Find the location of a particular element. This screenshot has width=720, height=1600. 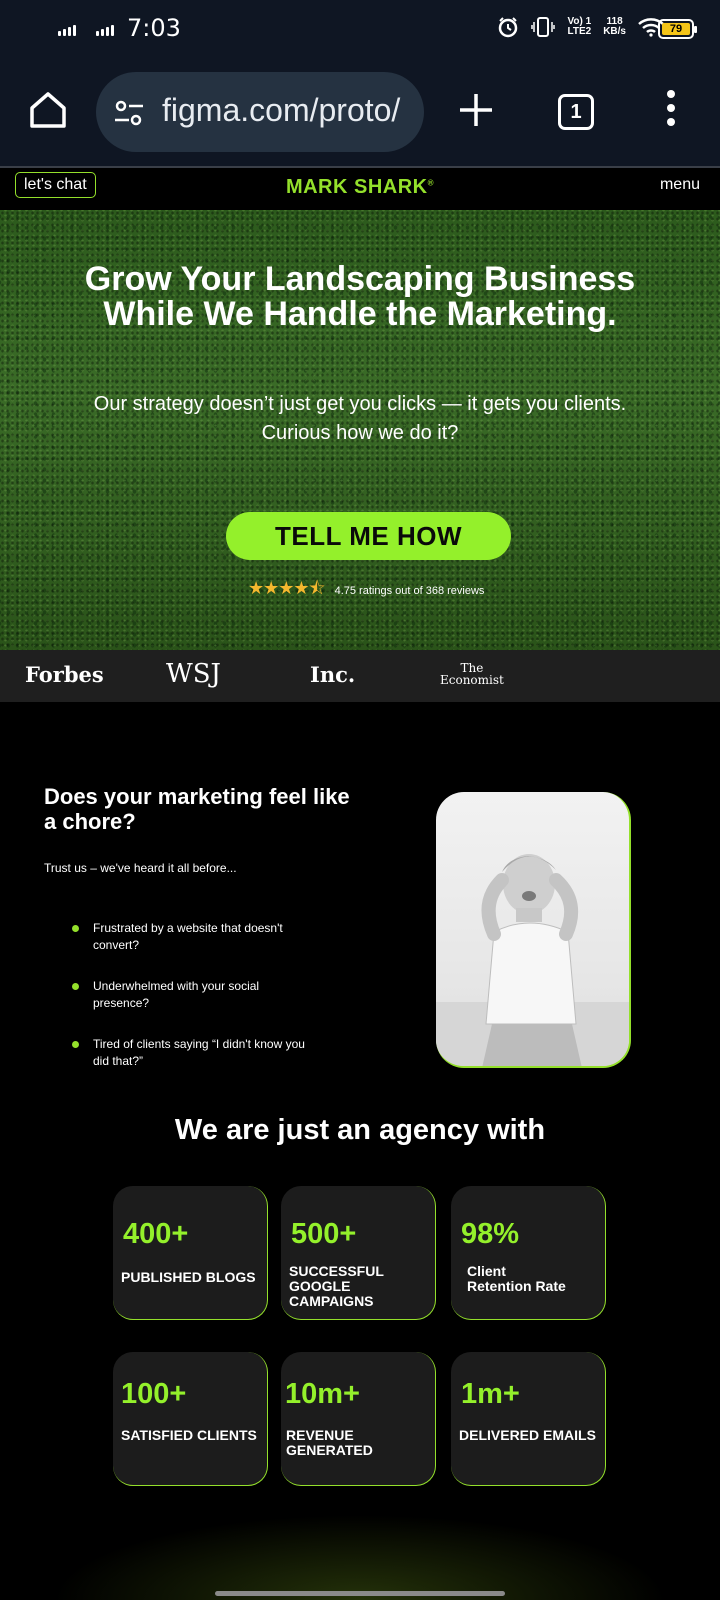

battery-level: 79 is located at coordinates (676, 29).